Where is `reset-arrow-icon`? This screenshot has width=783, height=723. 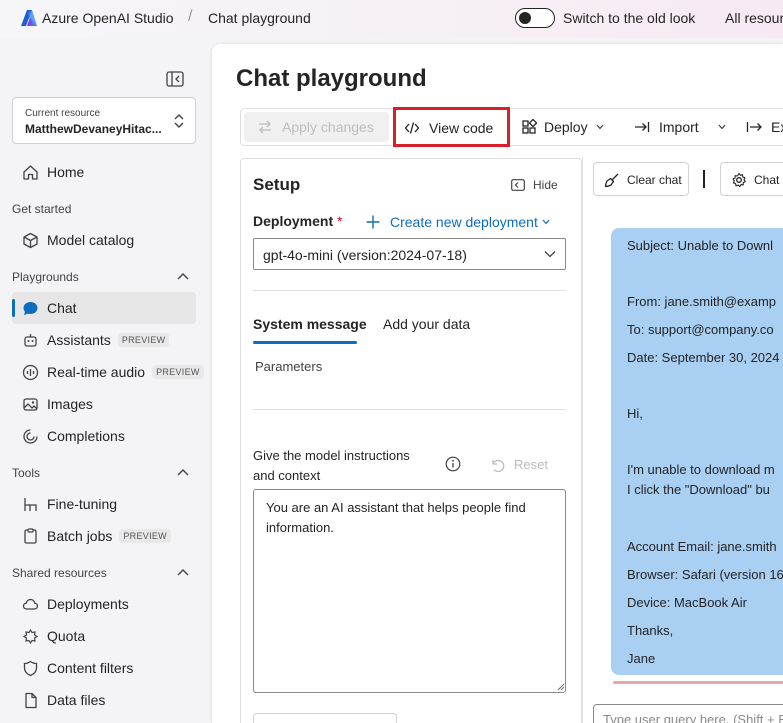 reset-arrow-icon is located at coordinates (497, 465).